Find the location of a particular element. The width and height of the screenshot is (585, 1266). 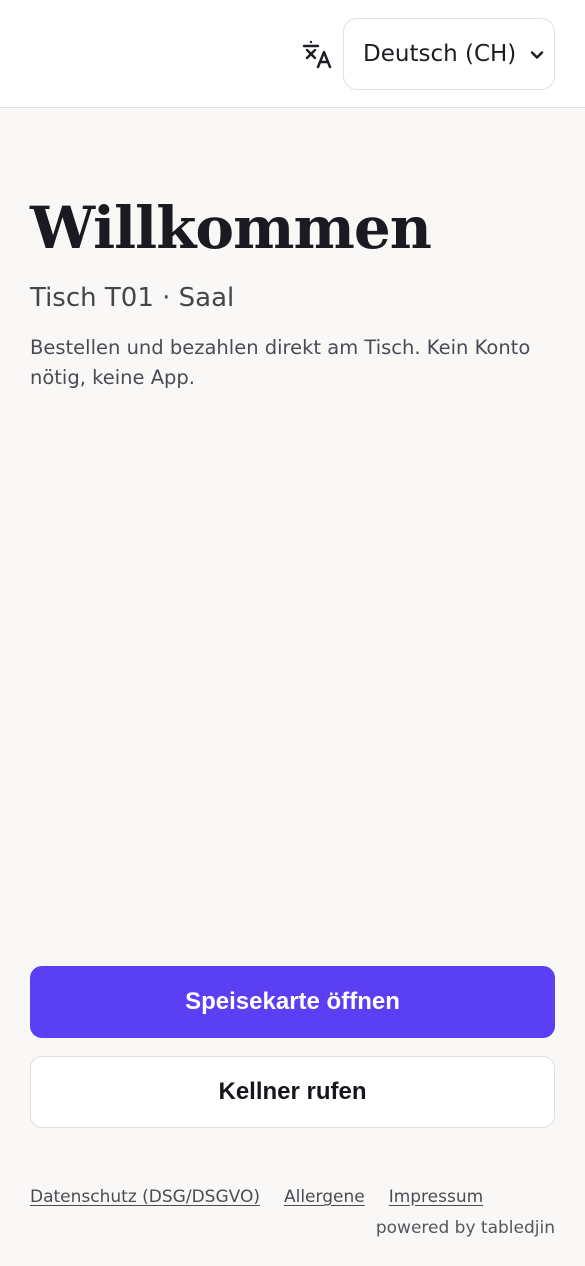

language-select: Deutsch (CH) is located at coordinates (449, 54).